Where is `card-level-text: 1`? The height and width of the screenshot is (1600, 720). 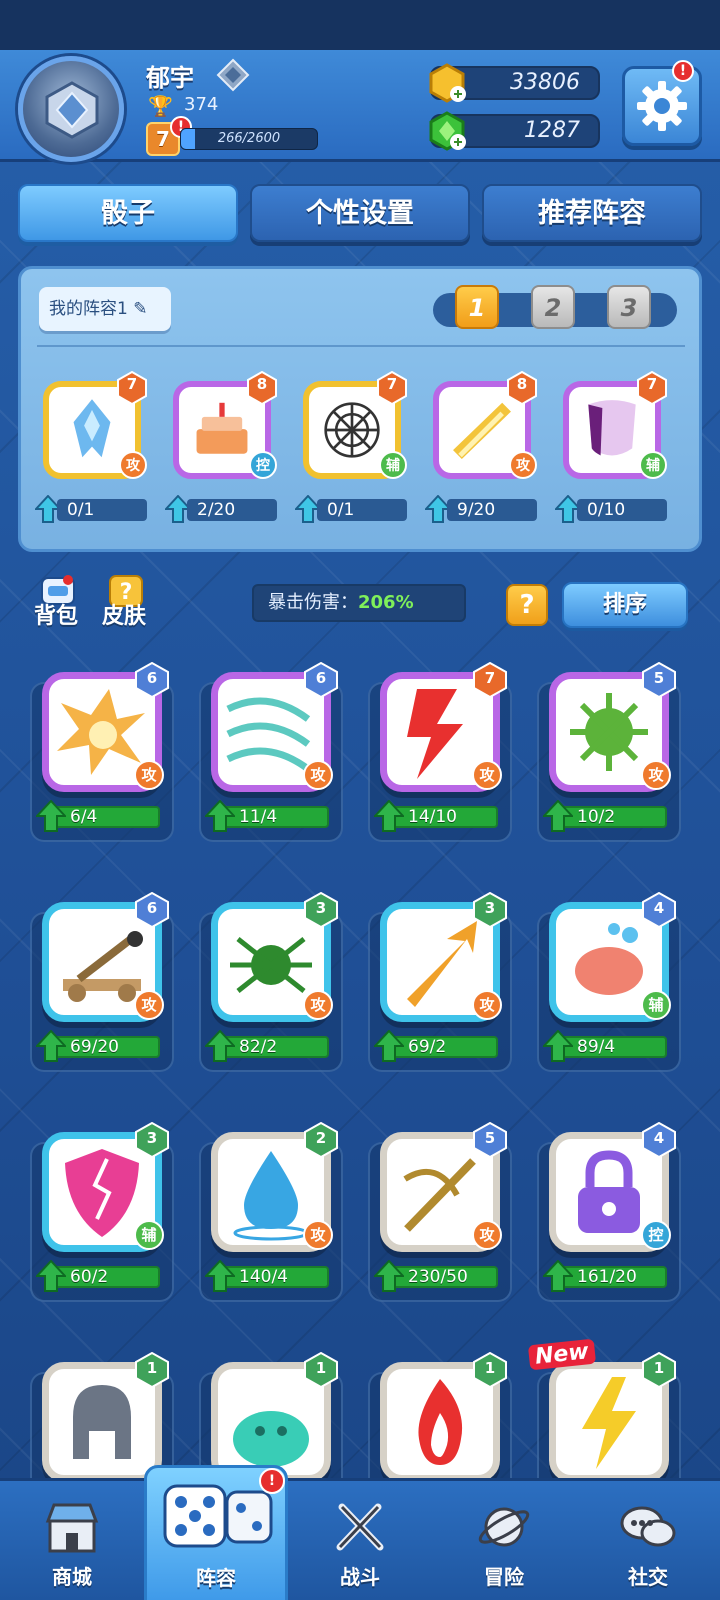
card-level-text: 1 is located at coordinates (321, 1368).